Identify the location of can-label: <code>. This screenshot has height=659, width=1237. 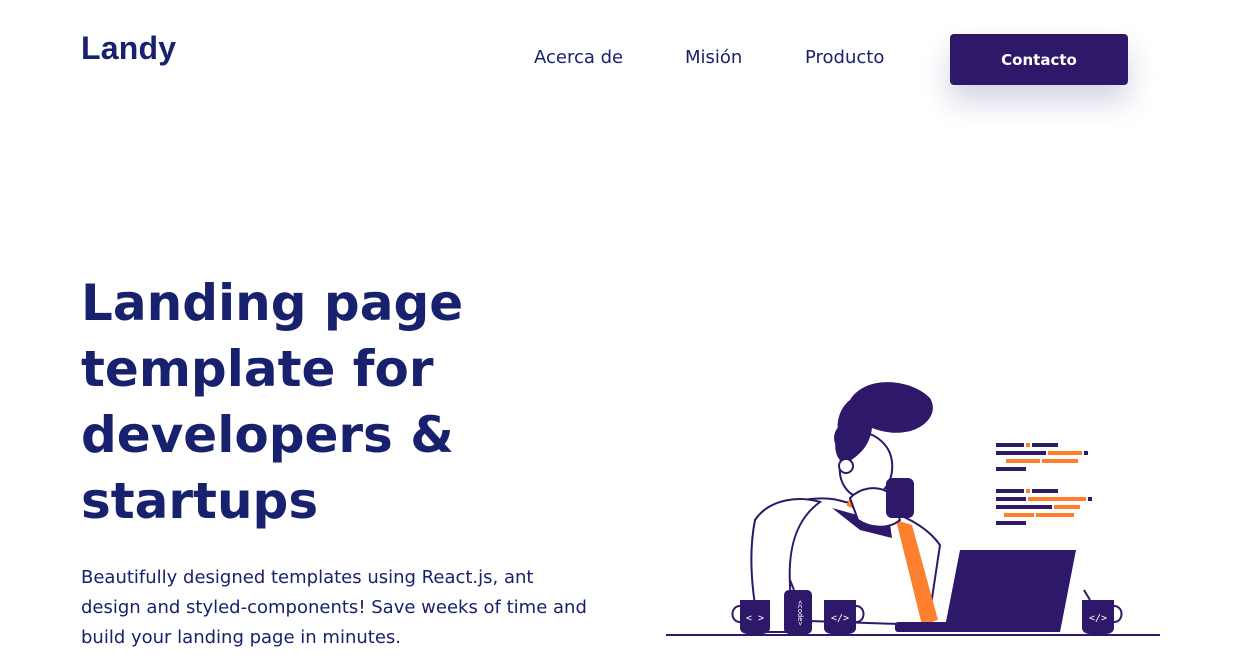
(800, 612).